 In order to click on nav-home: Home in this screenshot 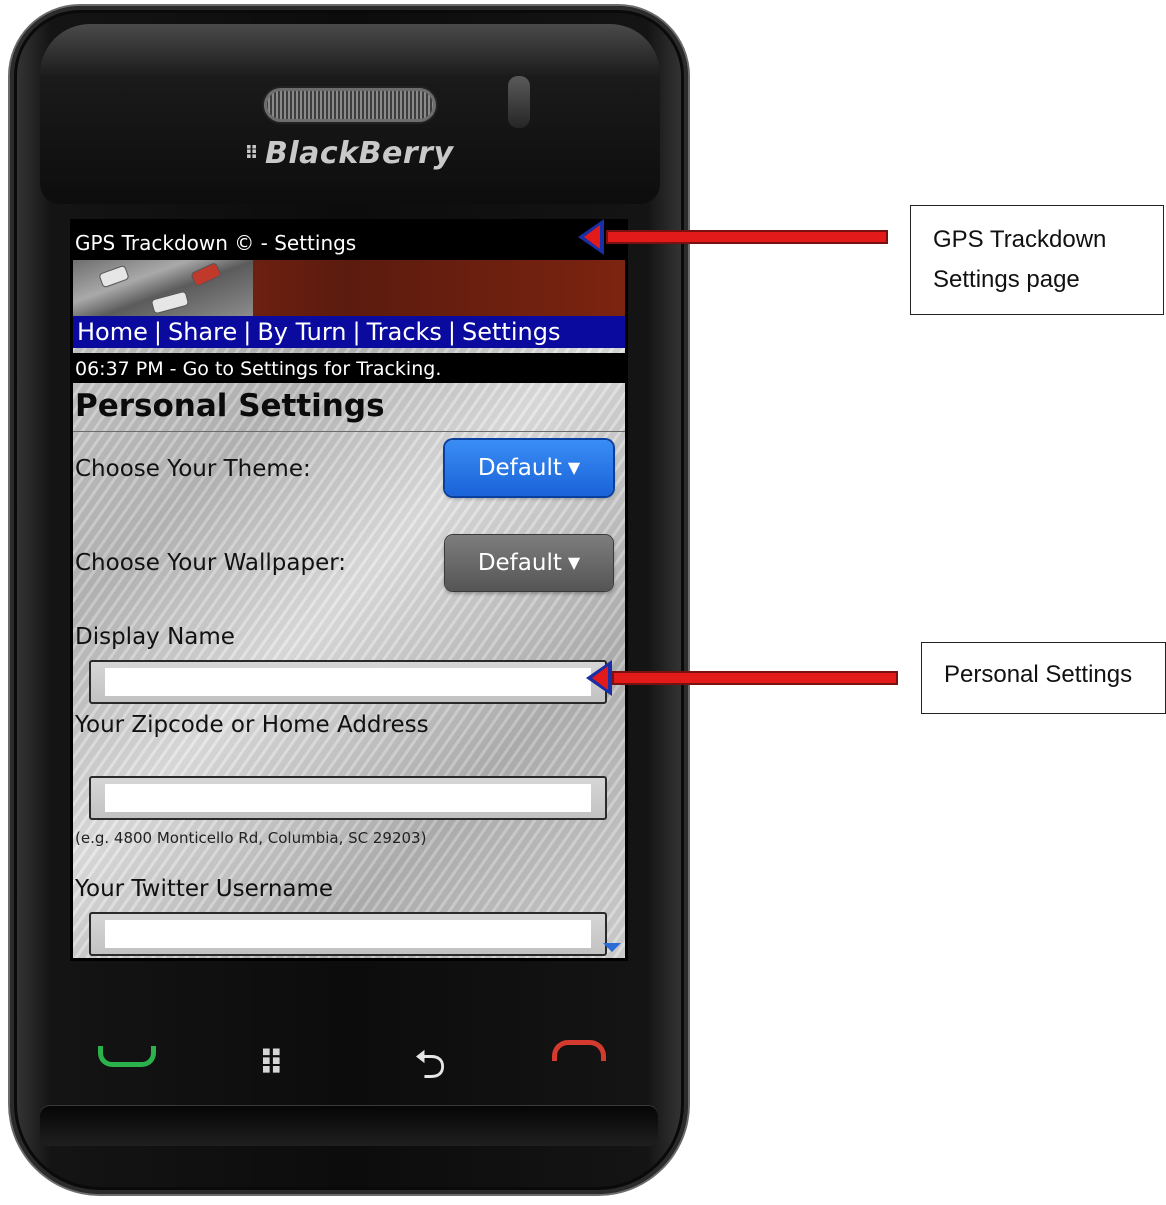, I will do `click(112, 332)`.